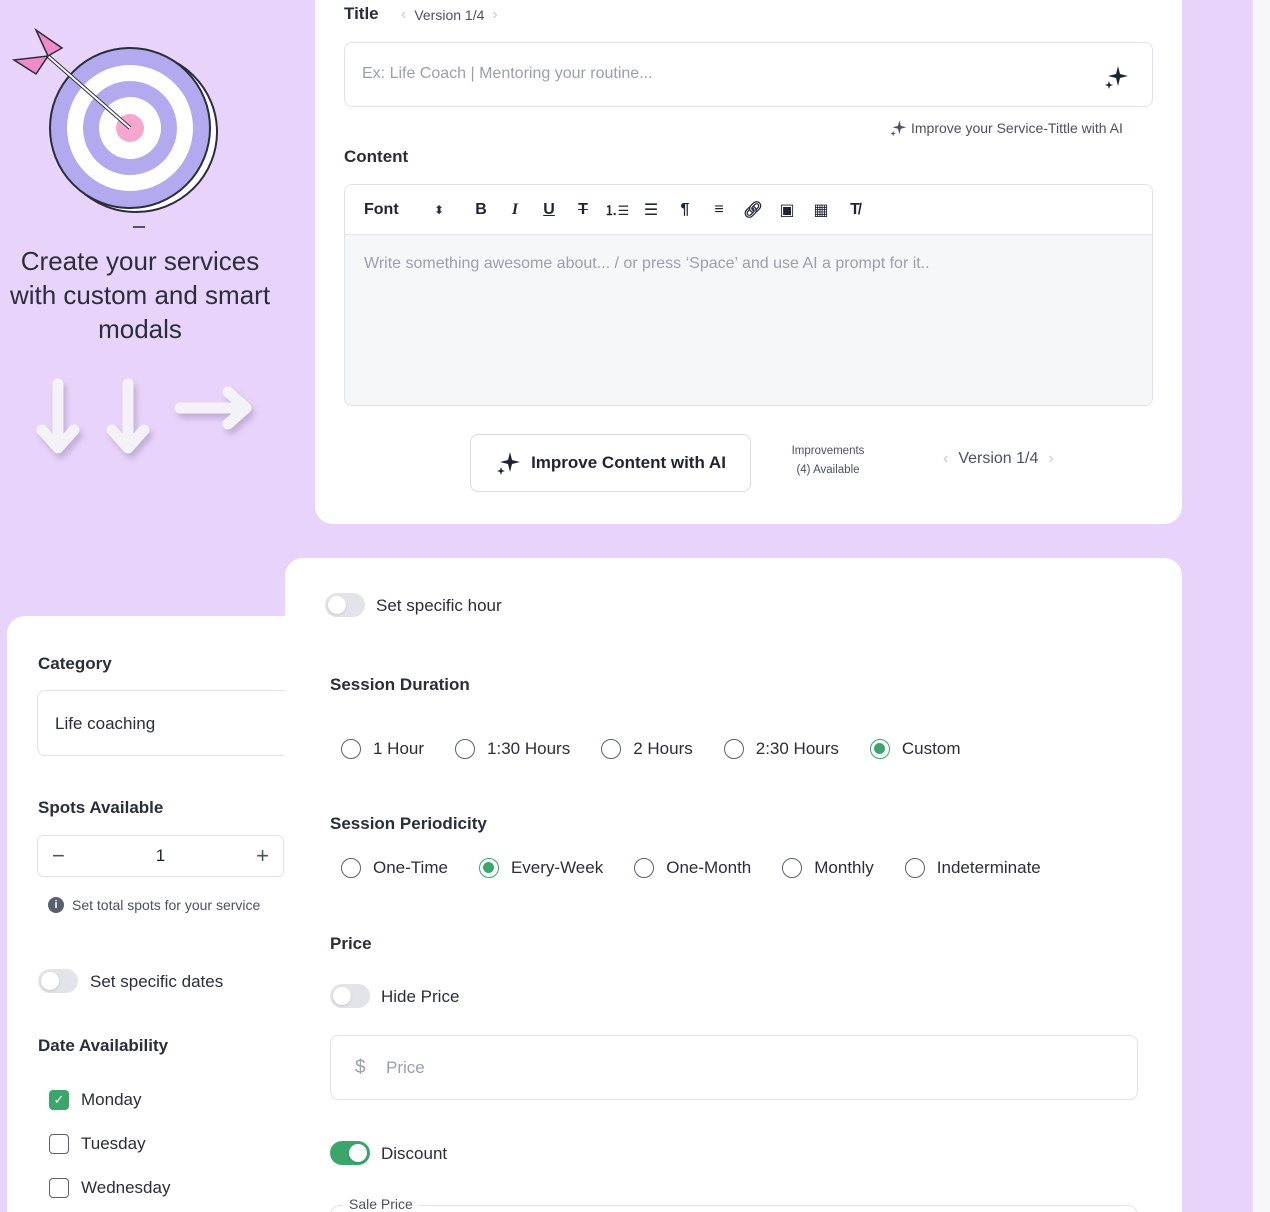  I want to click on periodicity-option: Indeterminate, so click(972, 868).